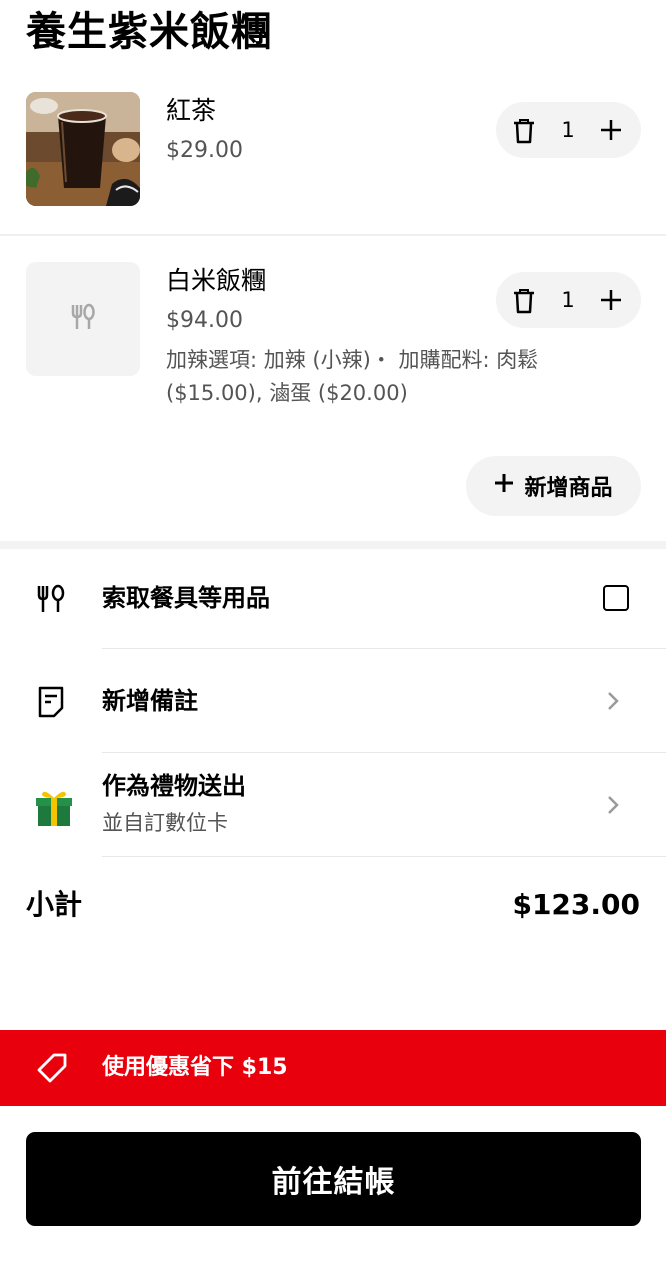 The height and width of the screenshot is (1280, 666). Describe the element at coordinates (149, 32) in the screenshot. I see `store-title: 養生紫米飯糰` at that location.